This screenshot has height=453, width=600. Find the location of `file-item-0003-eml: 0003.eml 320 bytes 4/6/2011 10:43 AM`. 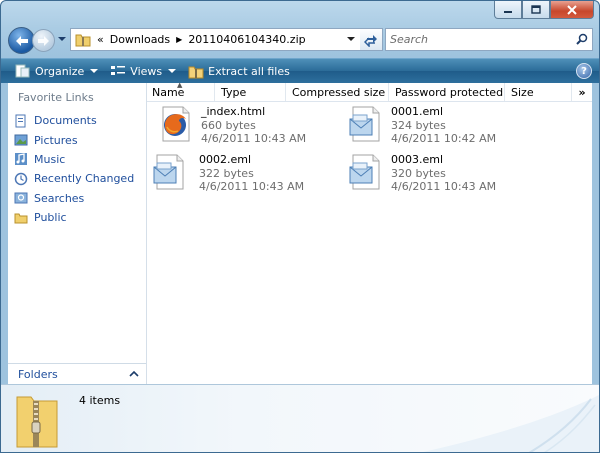

file-item-0003-eml: 0003.eml 320 bytes 4/6/2011 10:43 AM is located at coordinates (421, 173).